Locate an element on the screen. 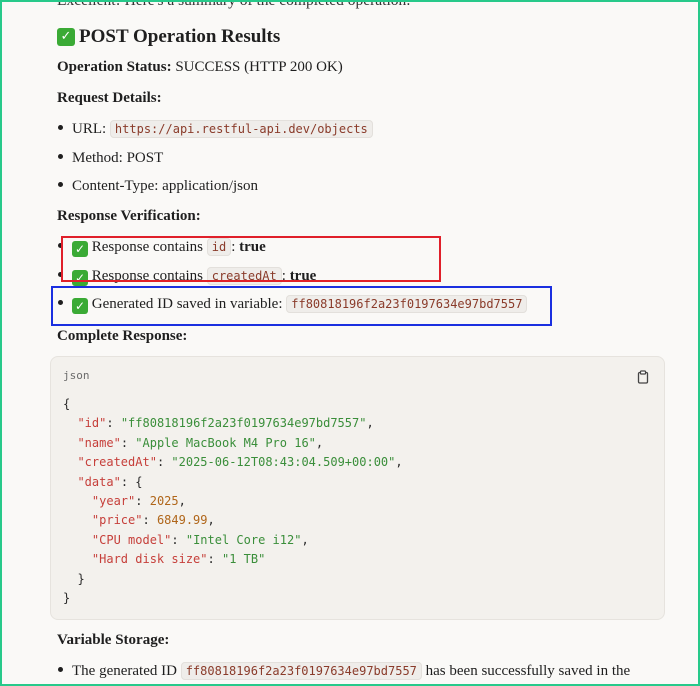 This screenshot has height=686, width=700. code-language-label: json is located at coordinates (76, 375).